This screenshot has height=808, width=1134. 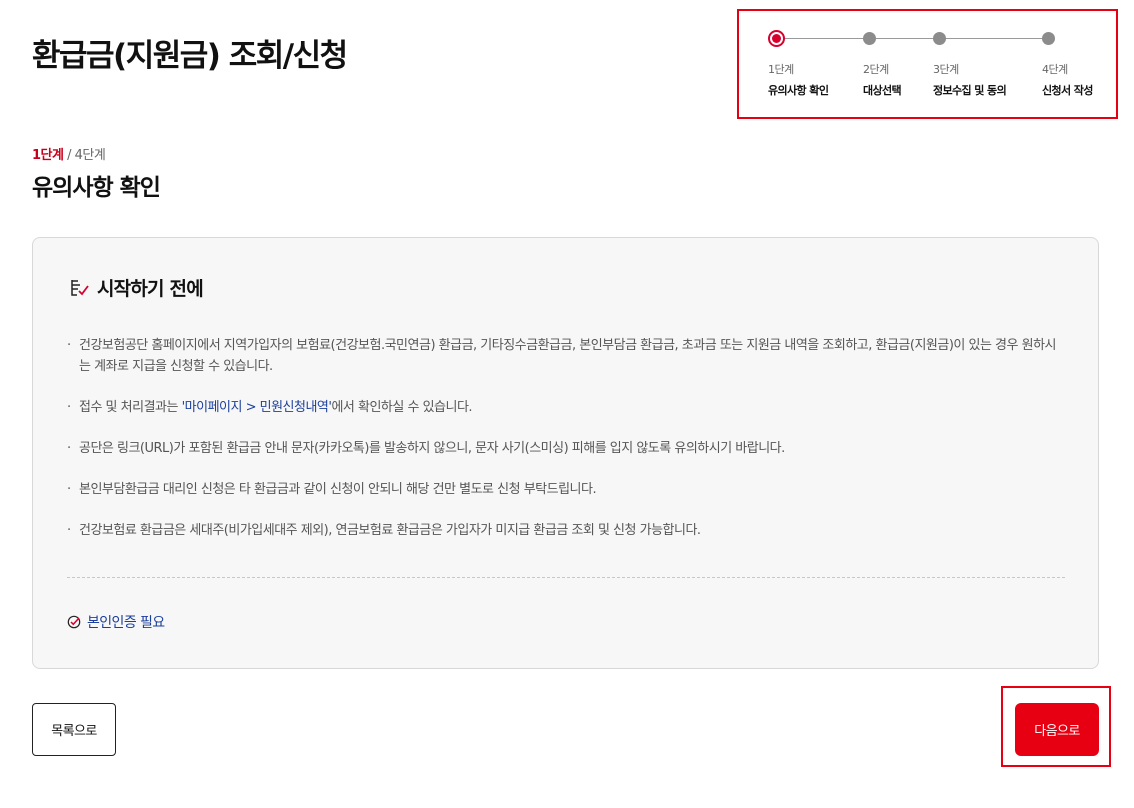 I want to click on notice-item-suffix: 에서 확인하실 수 있습니다., so click(x=402, y=407).